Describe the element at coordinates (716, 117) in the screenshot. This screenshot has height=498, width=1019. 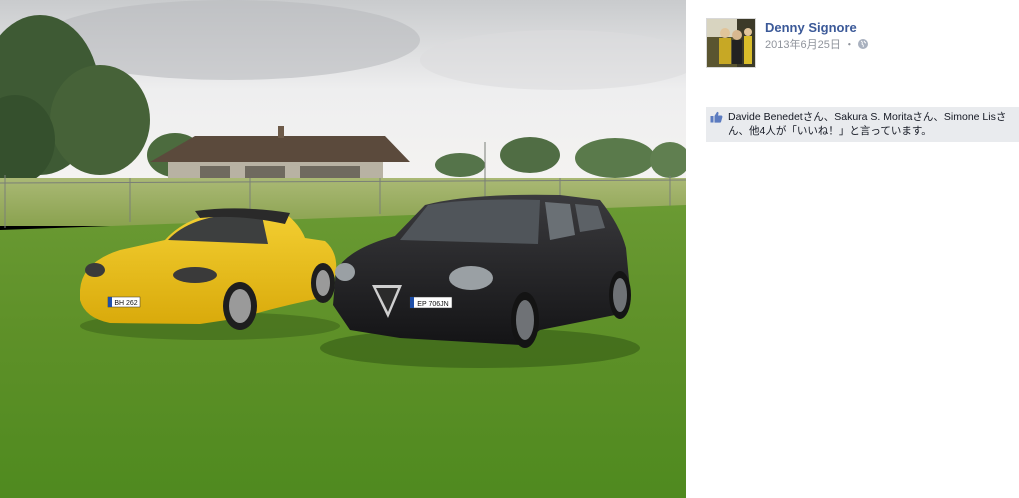
I see `thumbs-up-icon` at that location.